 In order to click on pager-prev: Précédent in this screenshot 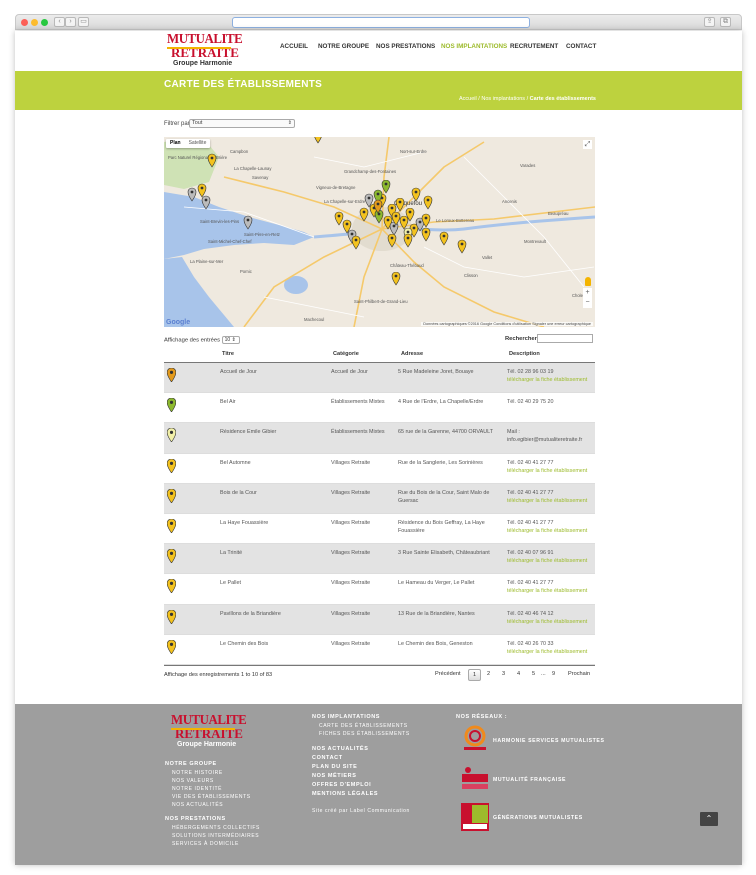, I will do `click(448, 674)`.